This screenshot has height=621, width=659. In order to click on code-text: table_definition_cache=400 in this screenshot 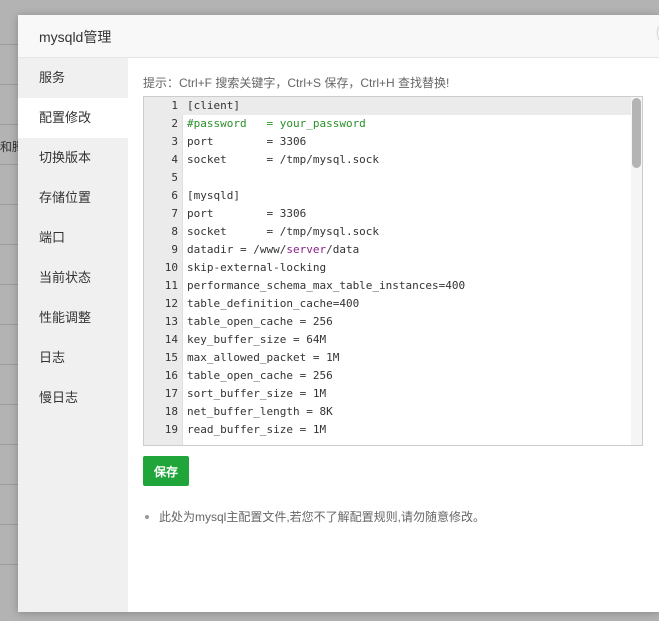, I will do `click(273, 303)`.